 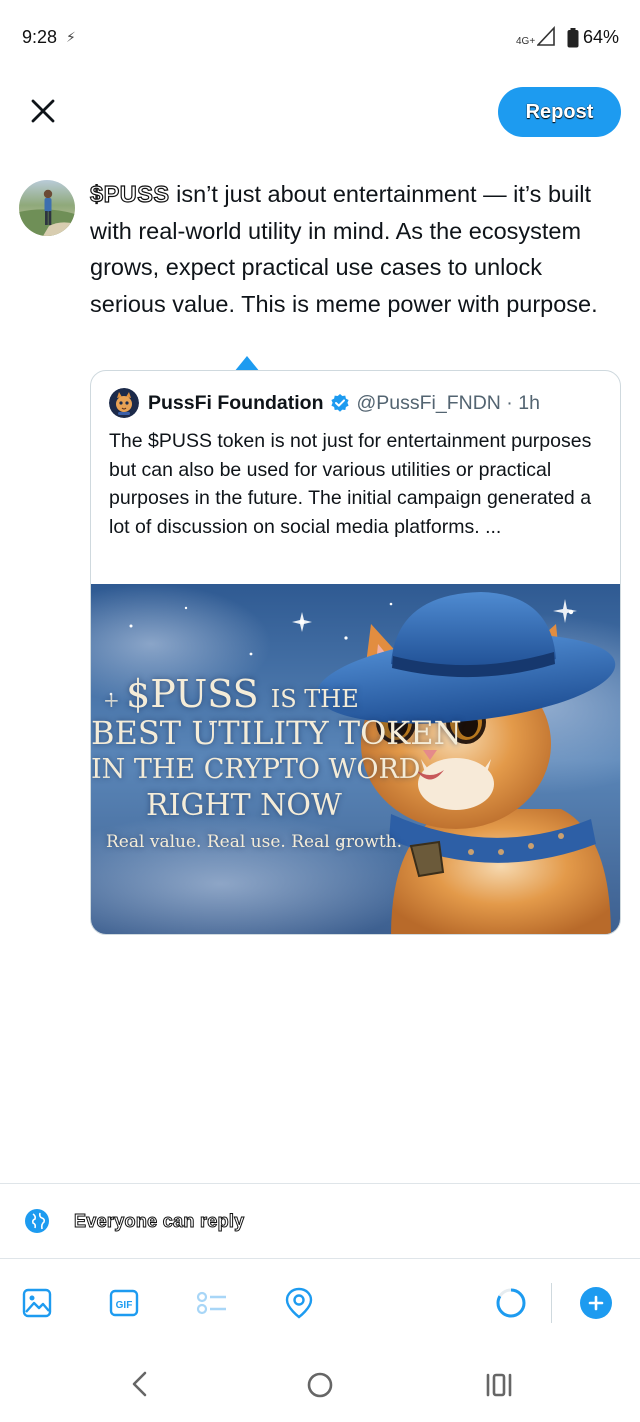 What do you see at coordinates (499, 1385) in the screenshot?
I see `recents-icon` at bounding box center [499, 1385].